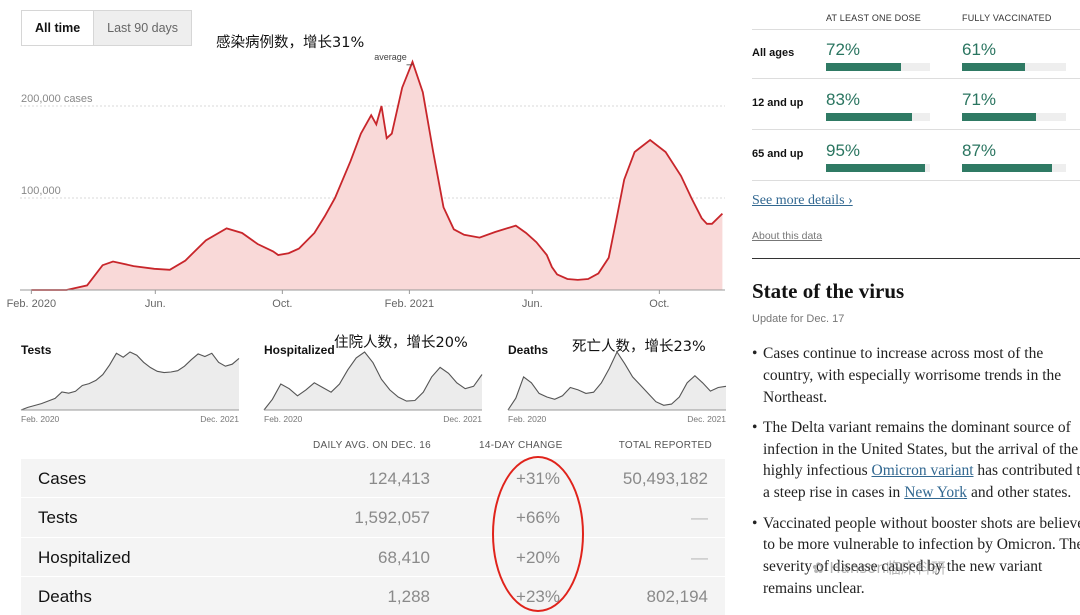 This screenshot has width=1080, height=615. What do you see at coordinates (979, 49) in the screenshot?
I see `fully-pct: 61%` at bounding box center [979, 49].